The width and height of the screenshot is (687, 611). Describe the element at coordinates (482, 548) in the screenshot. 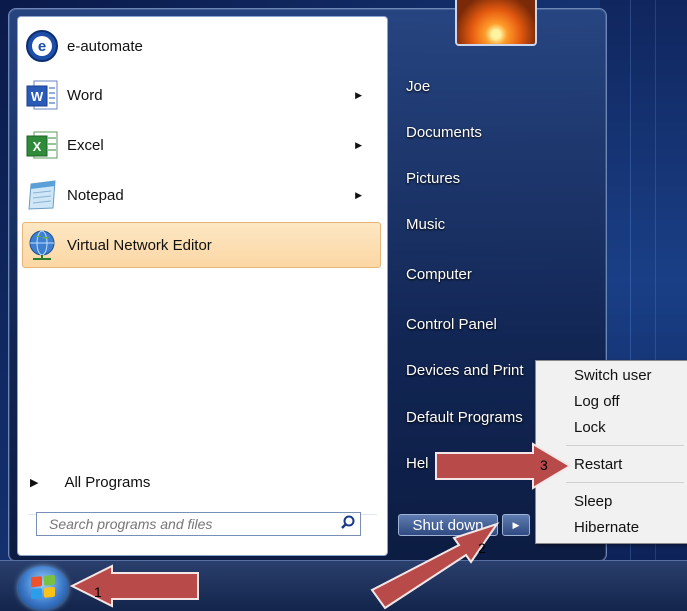

I see `callout-number-2: 2` at that location.